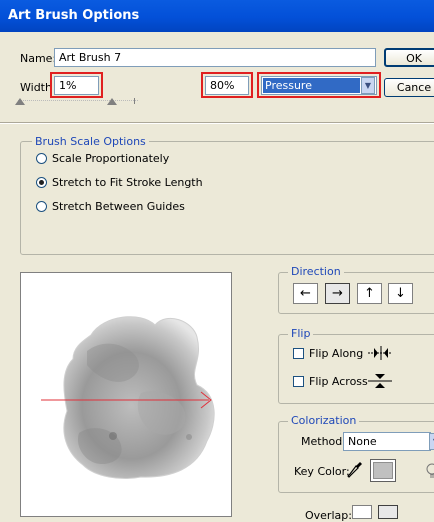 The width and height of the screenshot is (434, 522). What do you see at coordinates (409, 57) in the screenshot?
I see `ok-button: OK` at bounding box center [409, 57].